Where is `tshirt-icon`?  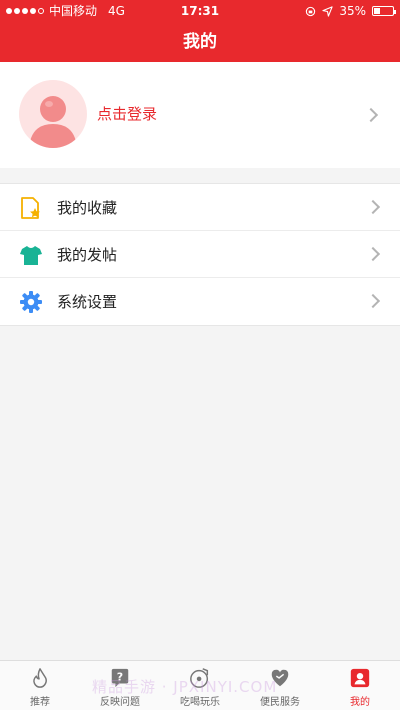 tshirt-icon is located at coordinates (31, 255).